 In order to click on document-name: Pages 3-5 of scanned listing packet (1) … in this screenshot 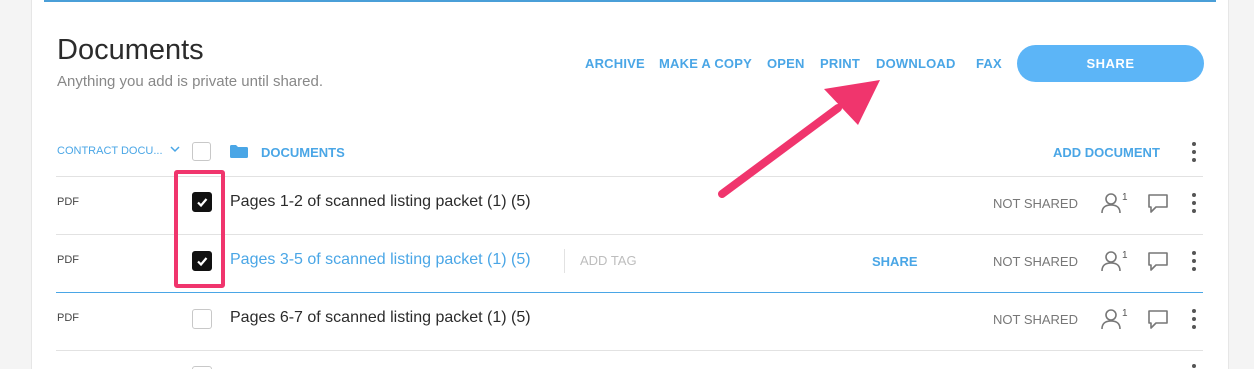, I will do `click(380, 260)`.